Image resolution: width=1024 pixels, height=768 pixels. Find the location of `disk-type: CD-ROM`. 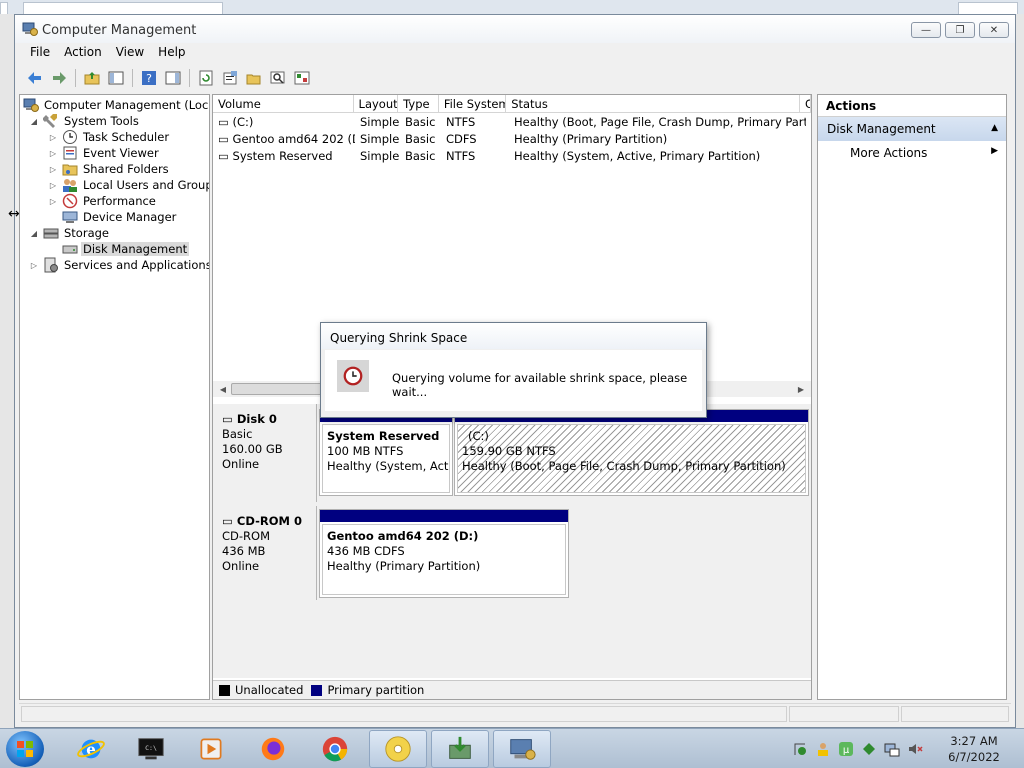

disk-type: CD-ROM is located at coordinates (246, 536).